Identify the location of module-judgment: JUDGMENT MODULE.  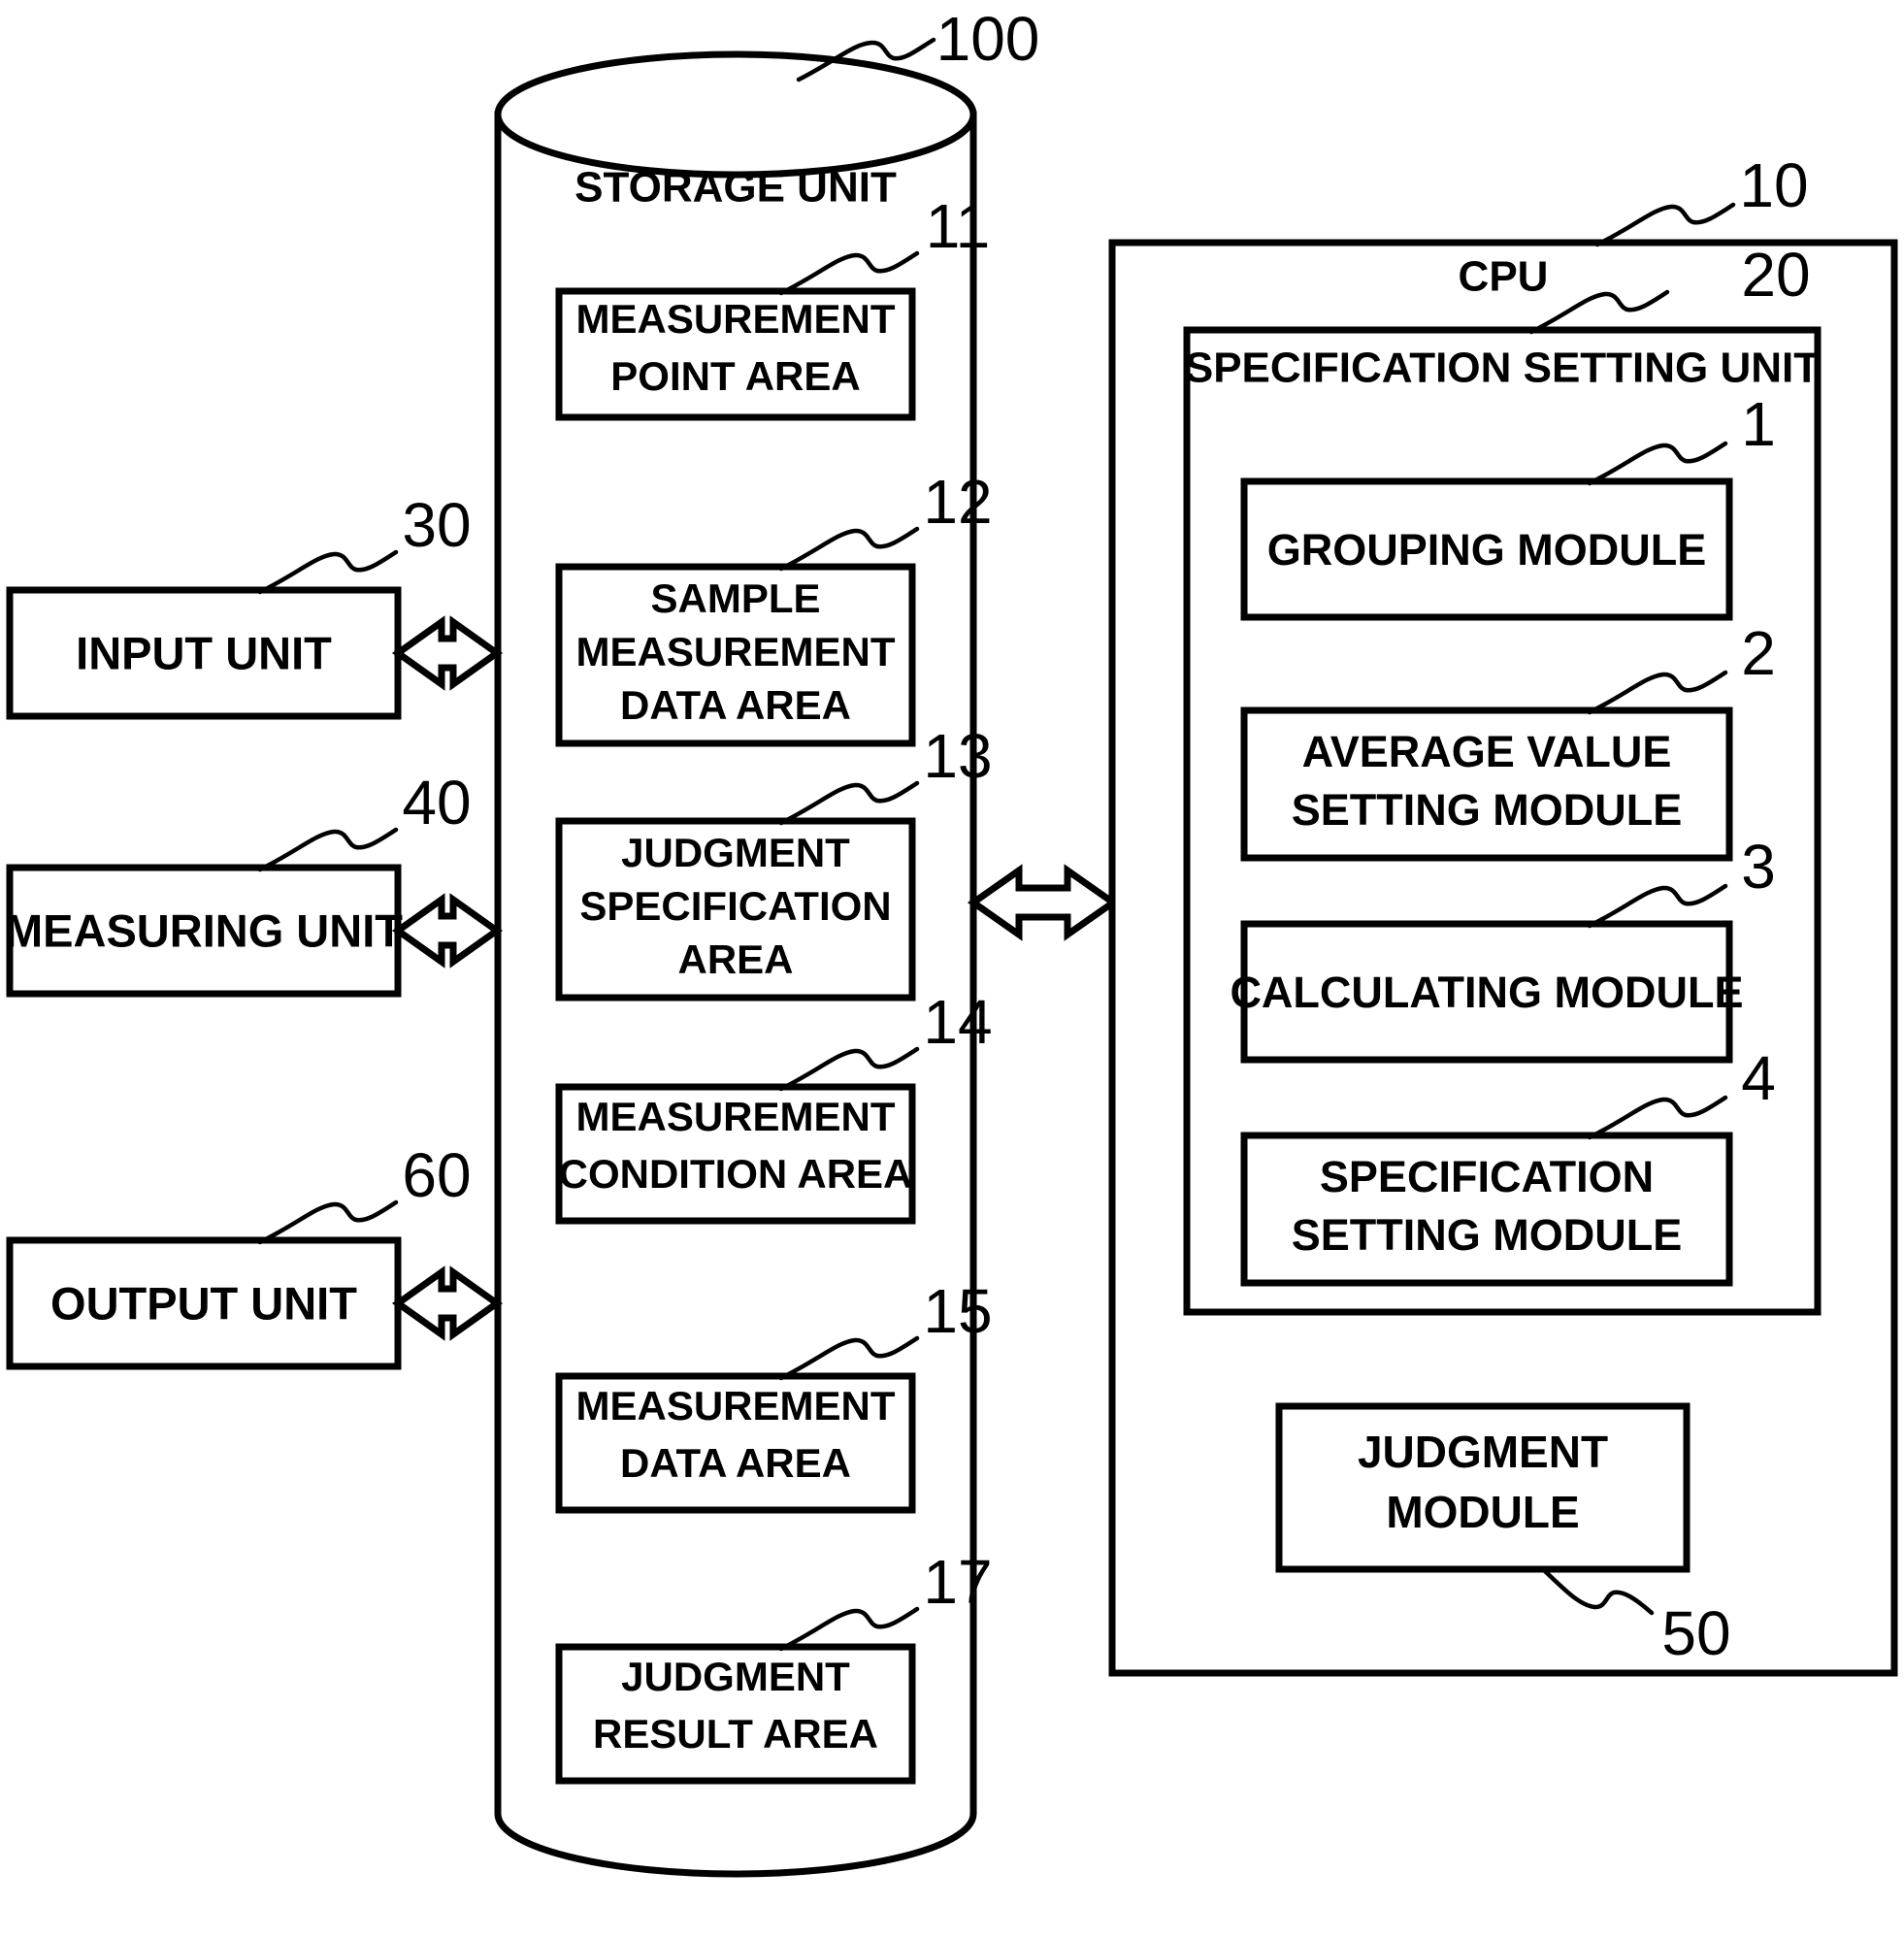
(1483, 1487).